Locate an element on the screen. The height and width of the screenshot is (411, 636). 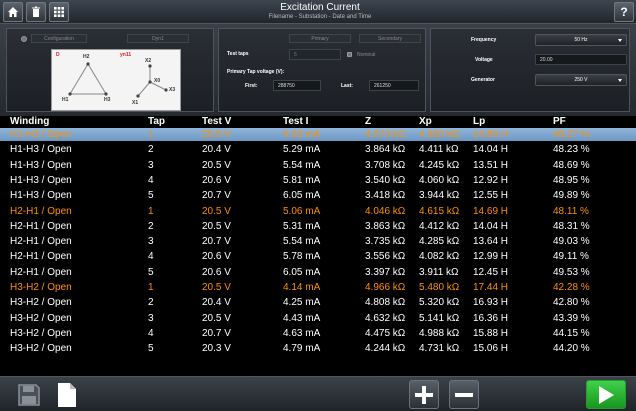
cell-lp: 17.44 H is located at coordinates (491, 287).